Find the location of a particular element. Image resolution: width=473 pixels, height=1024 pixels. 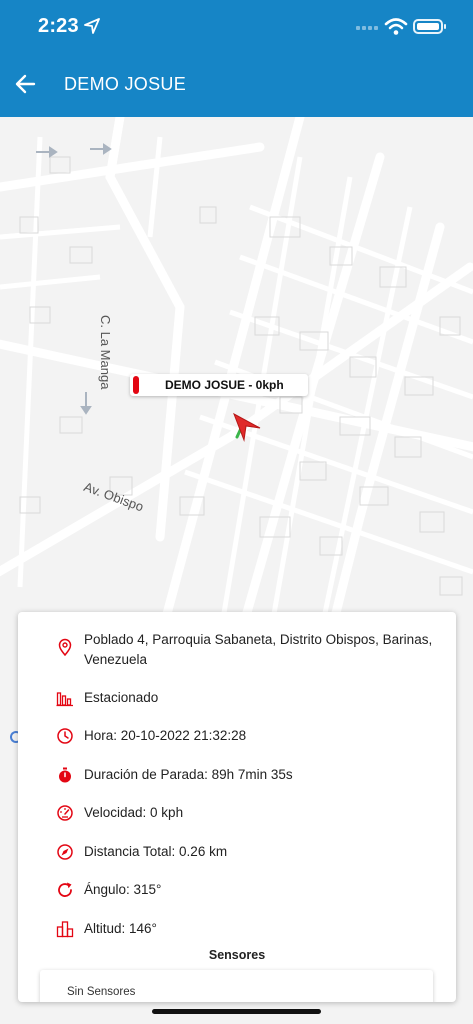

address-line-2: Venezuela is located at coordinates (116, 659).